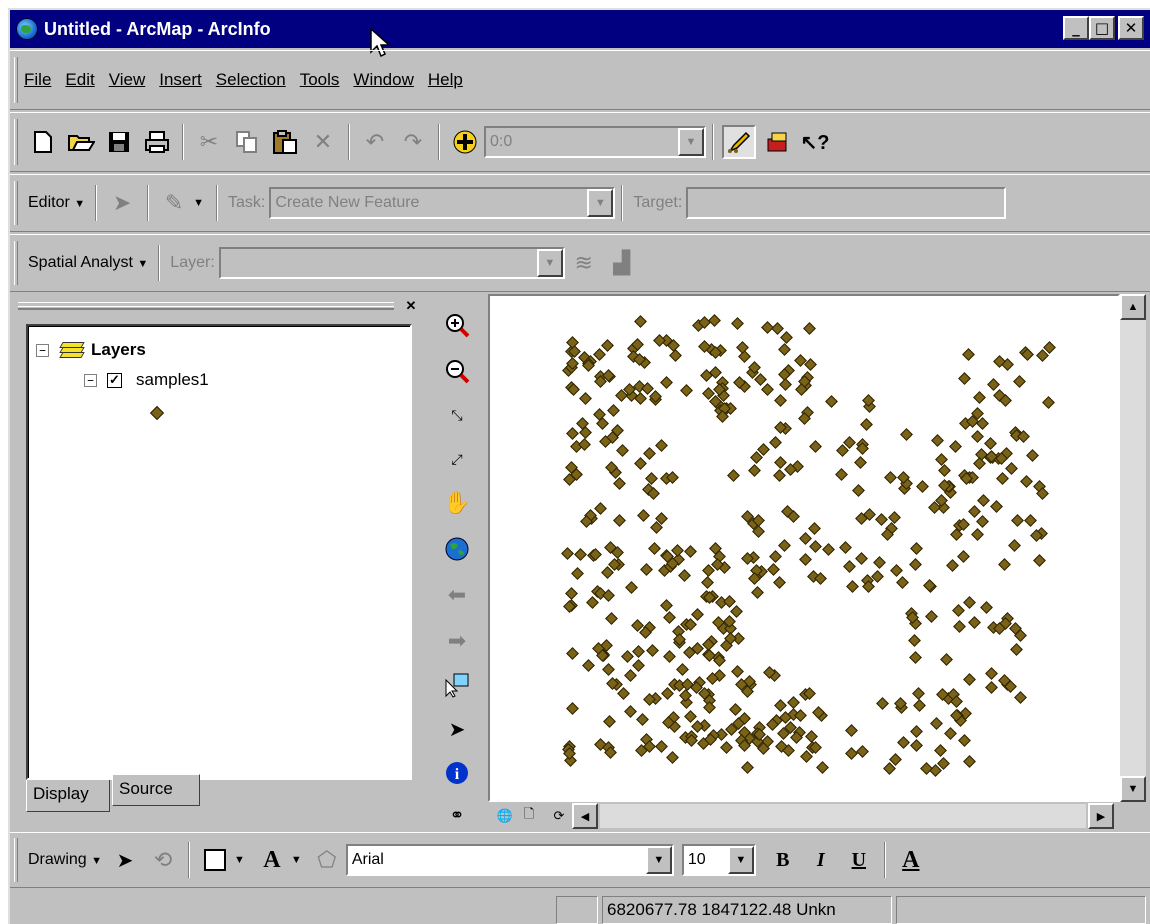 The height and width of the screenshot is (924, 1150). I want to click on horizontal-scrollbar, so click(843, 816).